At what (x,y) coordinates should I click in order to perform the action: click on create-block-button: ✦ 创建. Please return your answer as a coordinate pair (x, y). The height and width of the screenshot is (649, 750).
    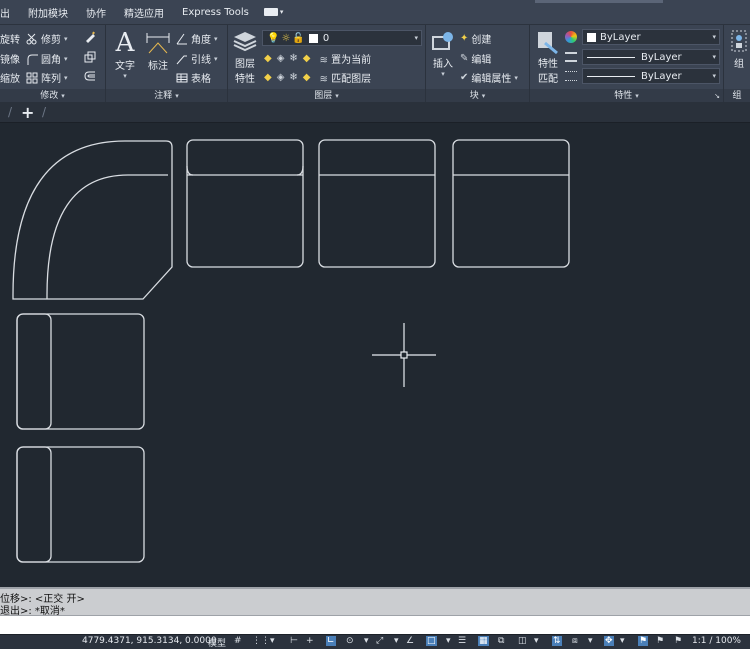
    Looking at the image, I should click on (475, 38).